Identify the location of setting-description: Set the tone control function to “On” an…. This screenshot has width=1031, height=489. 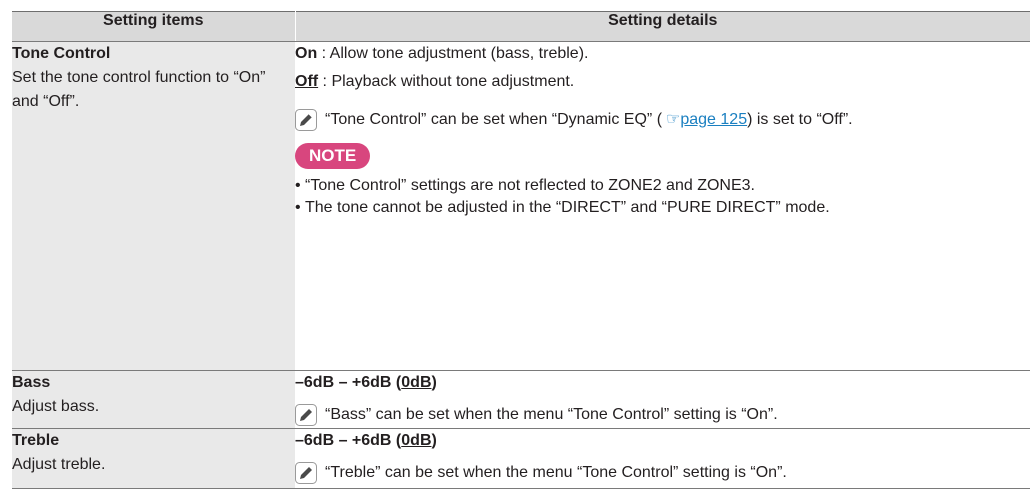
(139, 89).